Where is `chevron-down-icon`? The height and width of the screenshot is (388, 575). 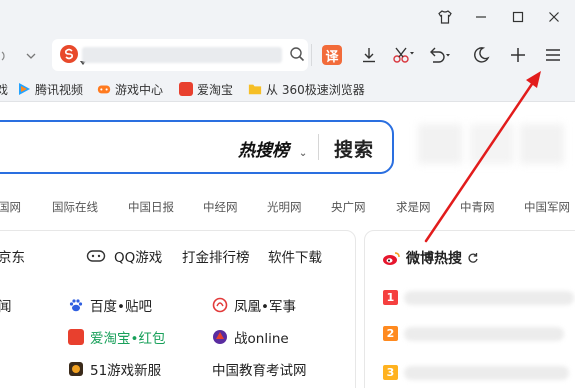 chevron-down-icon is located at coordinates (31, 55).